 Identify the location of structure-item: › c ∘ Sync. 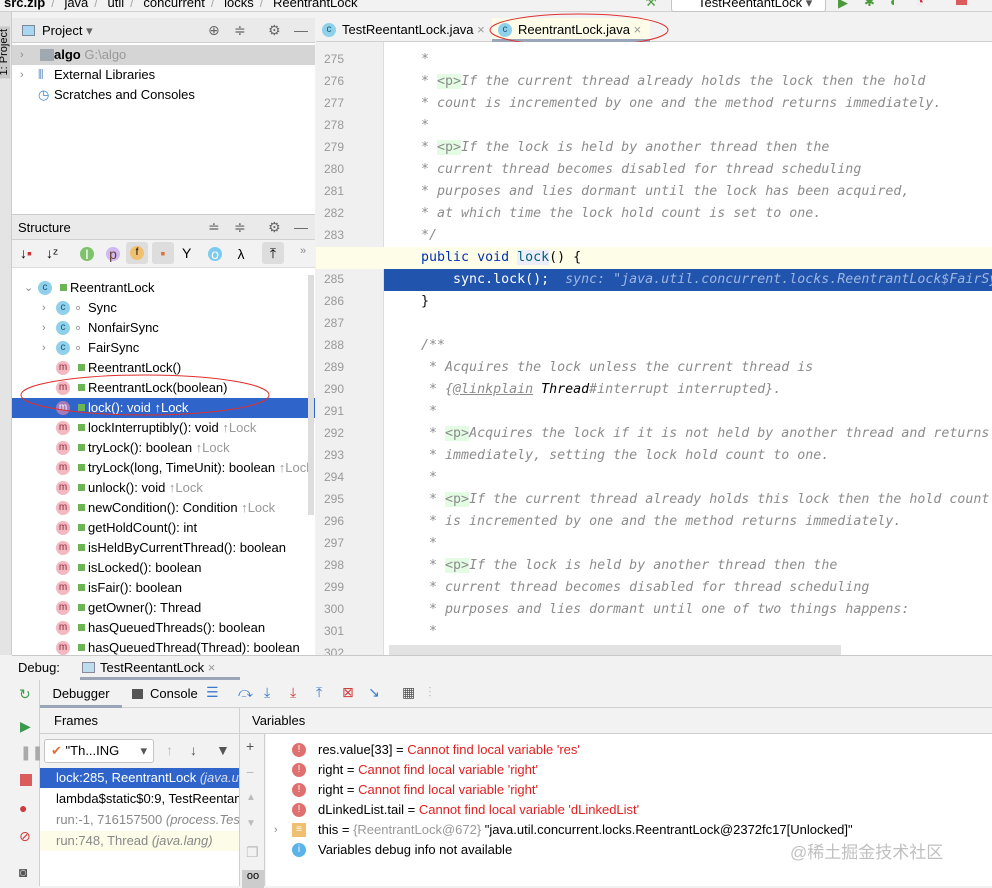
(163, 308).